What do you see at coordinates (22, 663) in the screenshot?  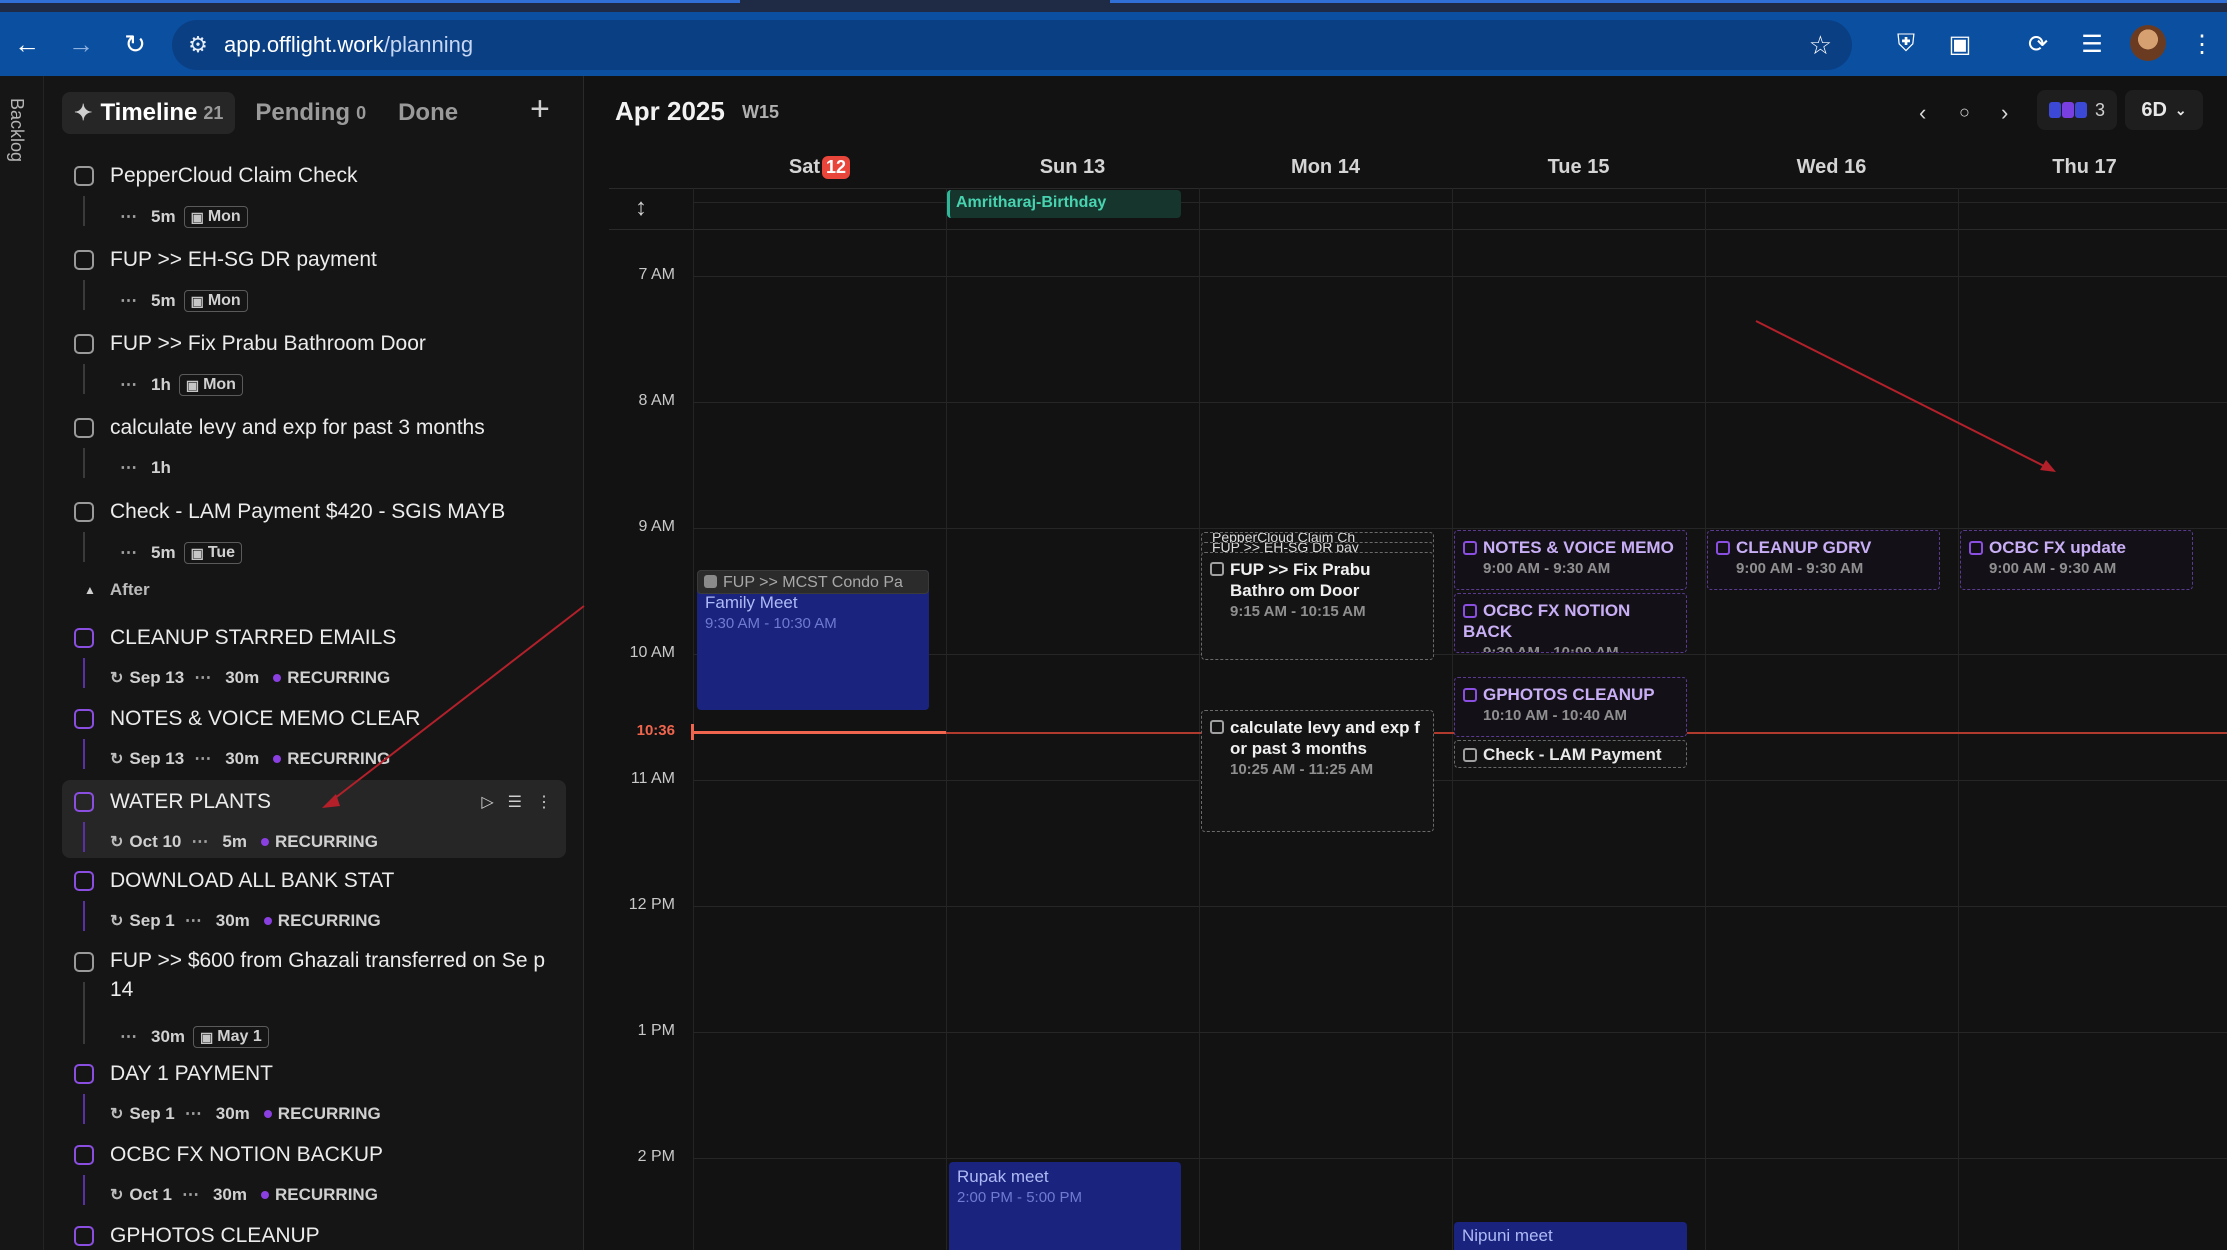 I see `backlog-sidebar: Backlog` at bounding box center [22, 663].